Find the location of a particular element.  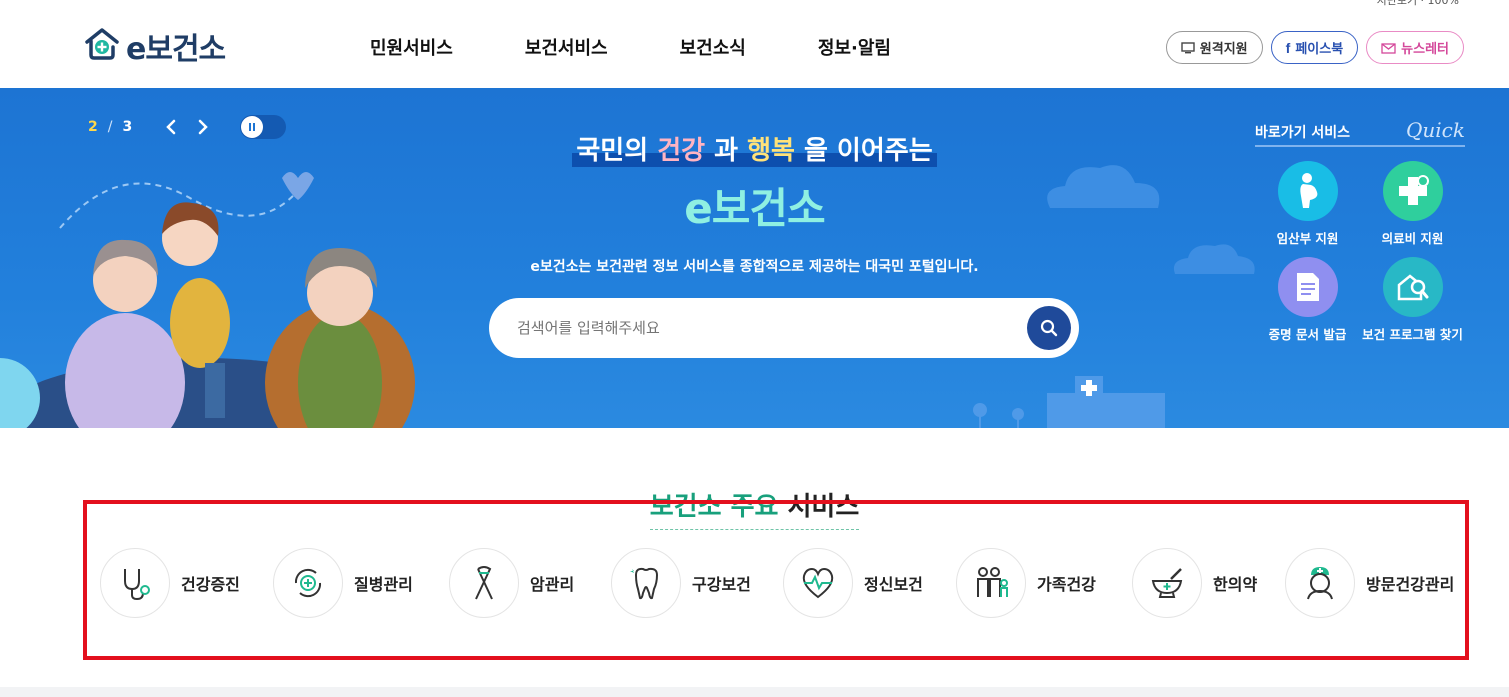

family-icon is located at coordinates (991, 583).